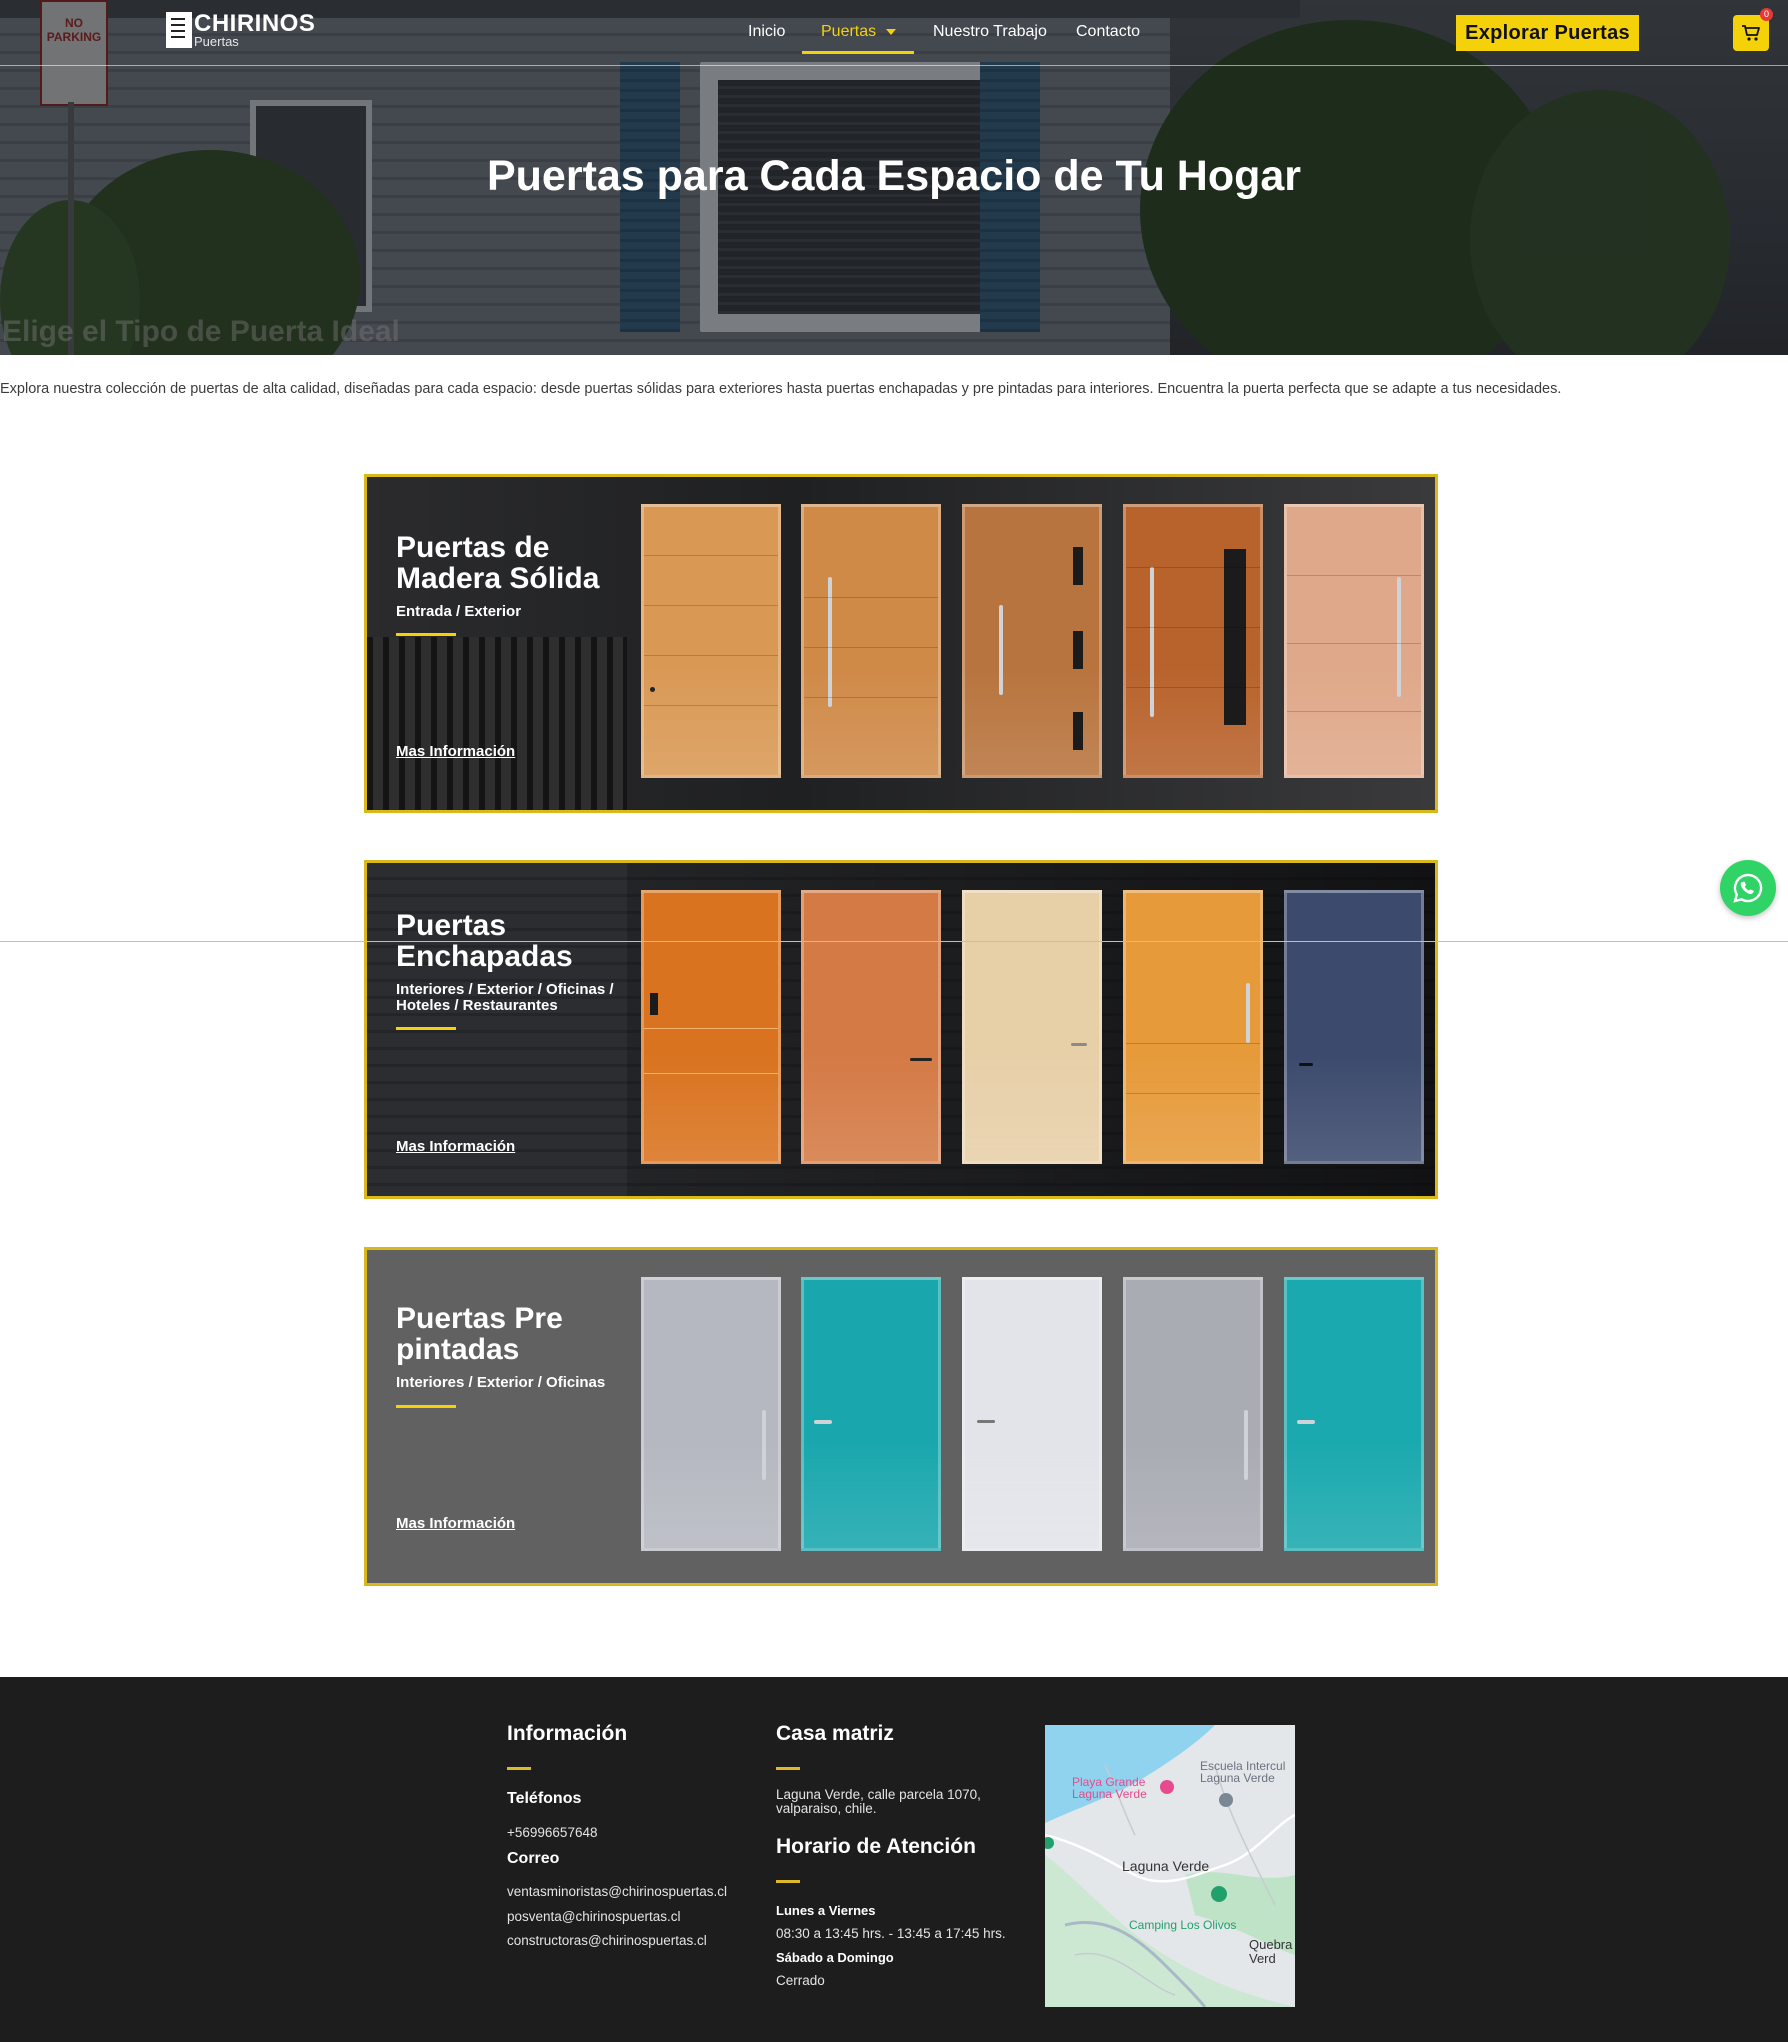 The image size is (1788, 2042). Describe the element at coordinates (1547, 33) in the screenshot. I see `explore-doors-button: Explorar Puertas` at that location.